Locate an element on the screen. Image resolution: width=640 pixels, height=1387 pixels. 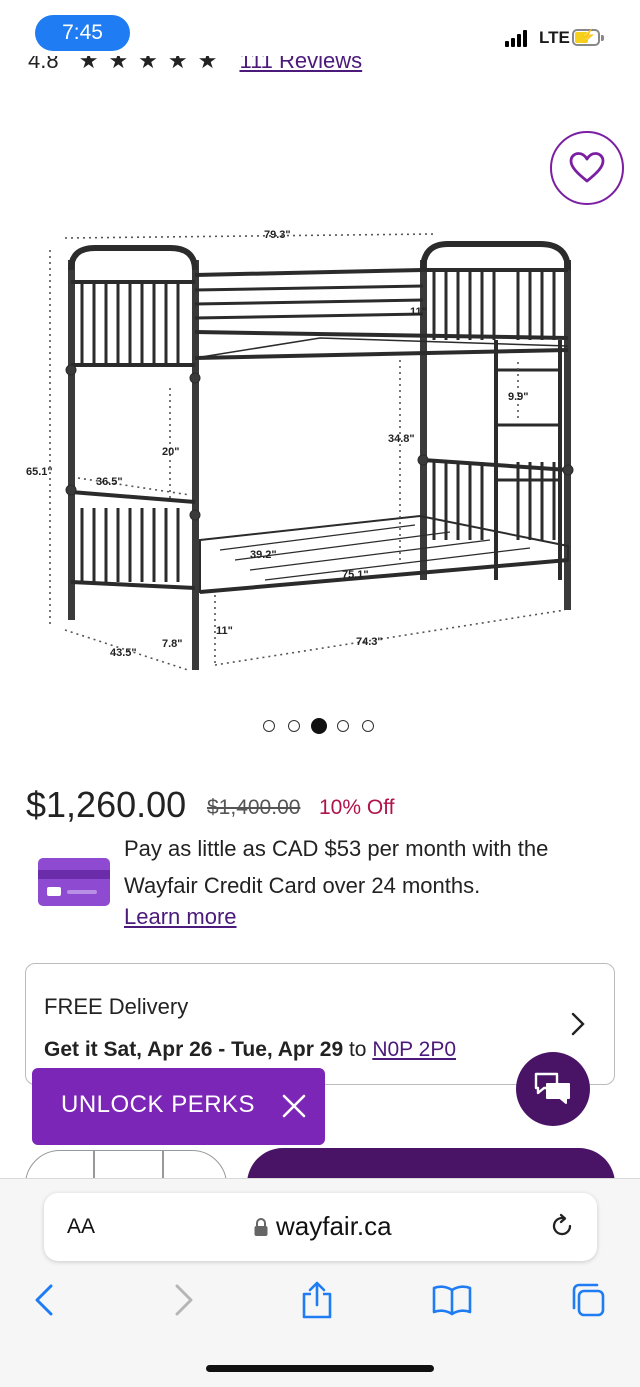
url-text: wayfair.ca is located at coordinates (334, 1226).